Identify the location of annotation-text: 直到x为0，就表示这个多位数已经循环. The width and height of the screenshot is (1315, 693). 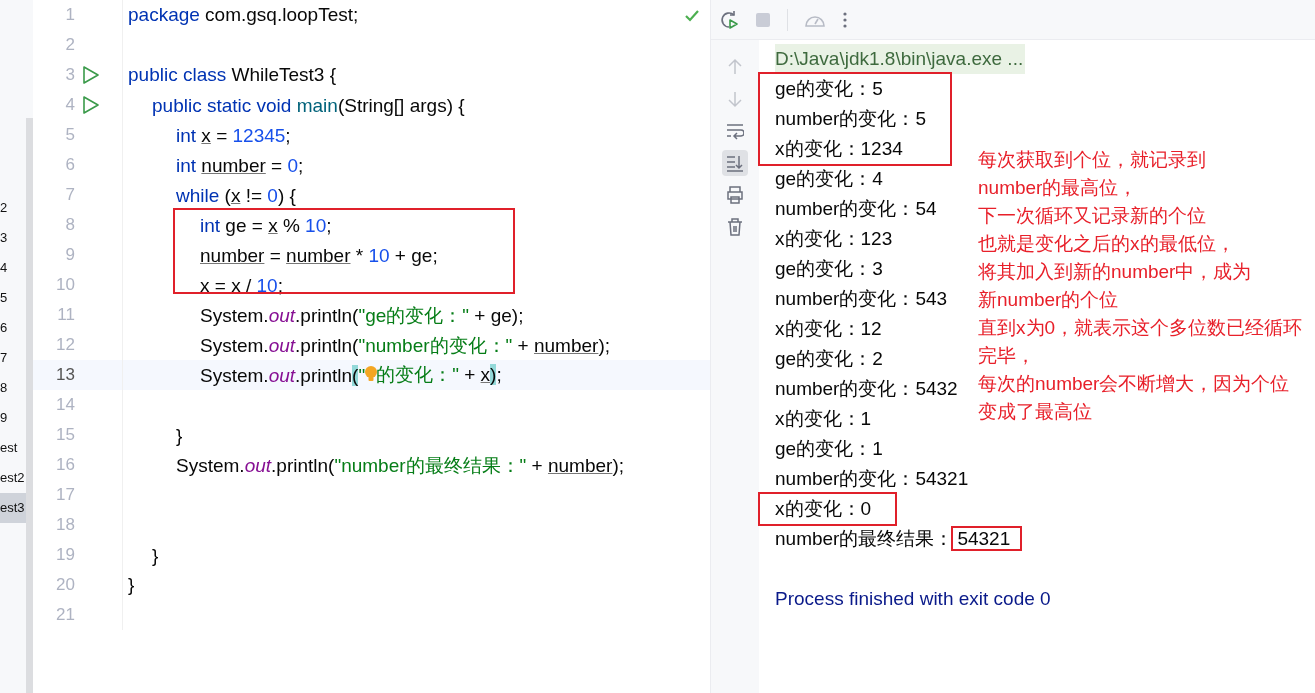
(1140, 328).